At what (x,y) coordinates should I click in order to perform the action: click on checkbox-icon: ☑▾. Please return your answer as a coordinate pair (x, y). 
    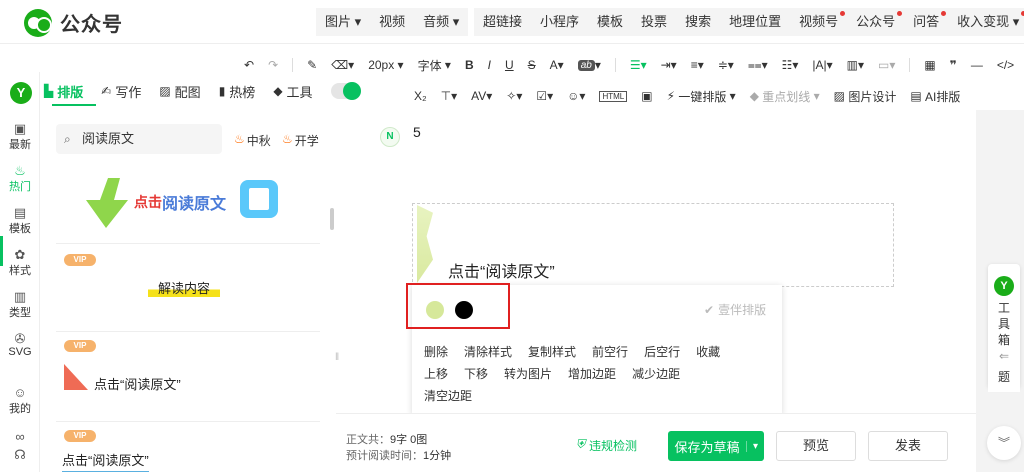
    Looking at the image, I should click on (544, 96).